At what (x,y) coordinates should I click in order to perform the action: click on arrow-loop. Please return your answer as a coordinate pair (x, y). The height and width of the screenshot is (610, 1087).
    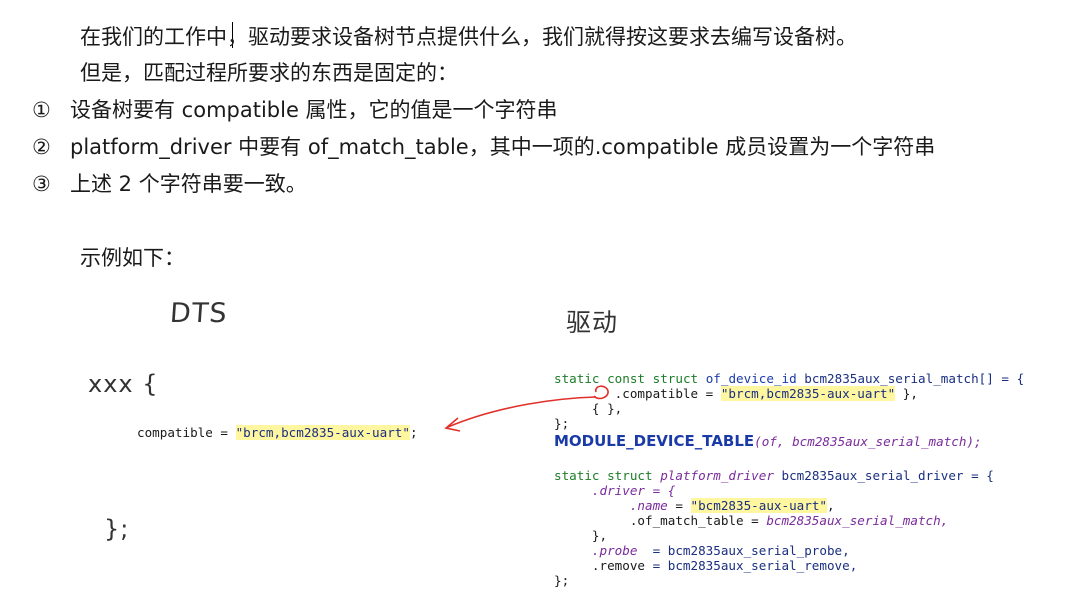
    Looking at the image, I should click on (601, 392).